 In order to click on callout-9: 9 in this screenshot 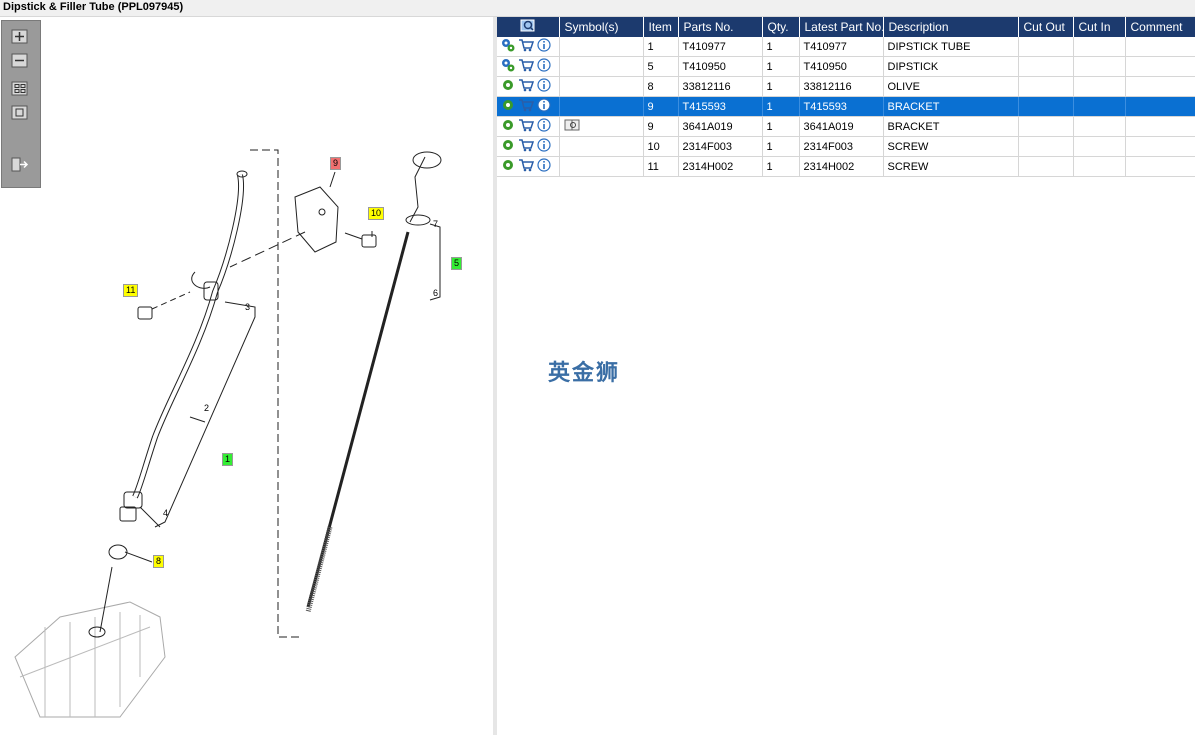, I will do `click(336, 163)`.